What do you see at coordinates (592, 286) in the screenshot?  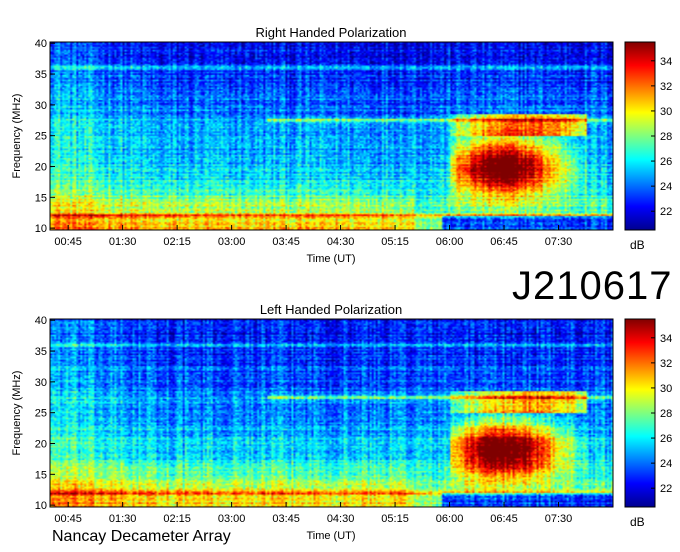 I see `observation-id: J210617` at bounding box center [592, 286].